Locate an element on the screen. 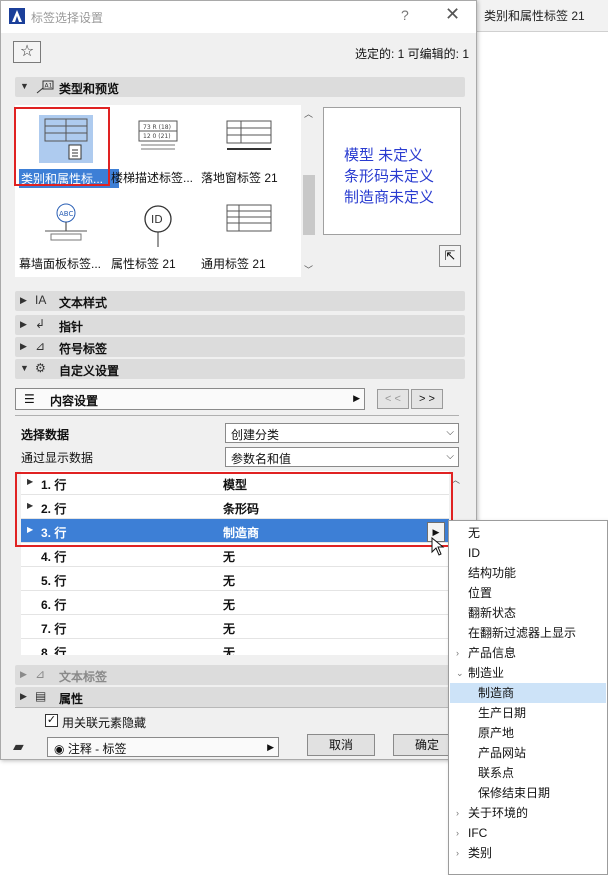 This screenshot has height=875, width=608. menu-group-ifc: › IFC is located at coordinates (528, 833).